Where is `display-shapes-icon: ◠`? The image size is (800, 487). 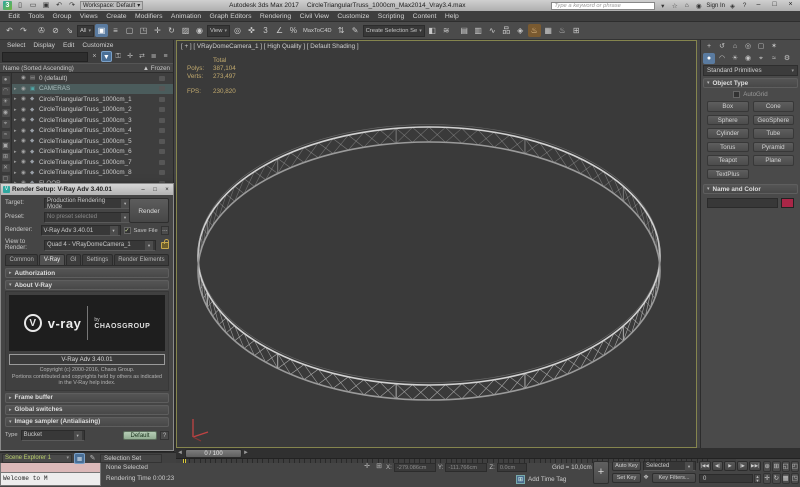
display-shapes-icon: ◠ is located at coordinates (5, 91).